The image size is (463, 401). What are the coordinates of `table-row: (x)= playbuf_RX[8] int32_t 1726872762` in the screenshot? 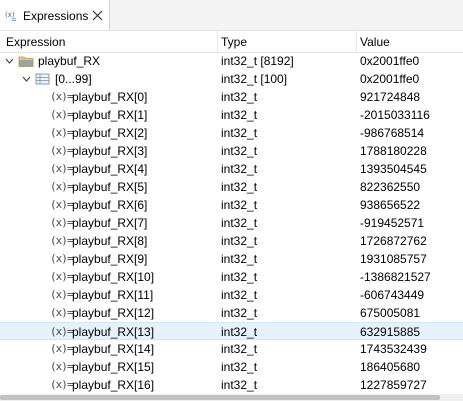 It's located at (231, 241).